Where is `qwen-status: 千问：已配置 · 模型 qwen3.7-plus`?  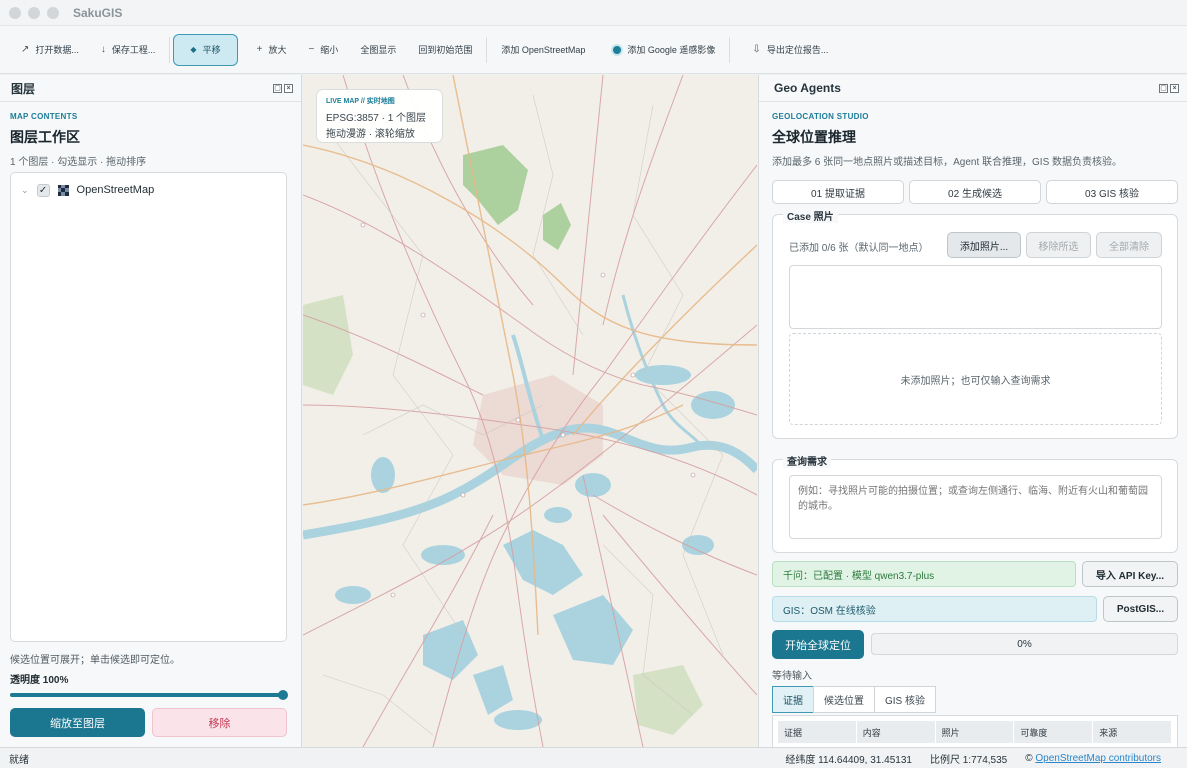
qwen-status: 千问：已配置 · 模型 qwen3.7-plus is located at coordinates (924, 574).